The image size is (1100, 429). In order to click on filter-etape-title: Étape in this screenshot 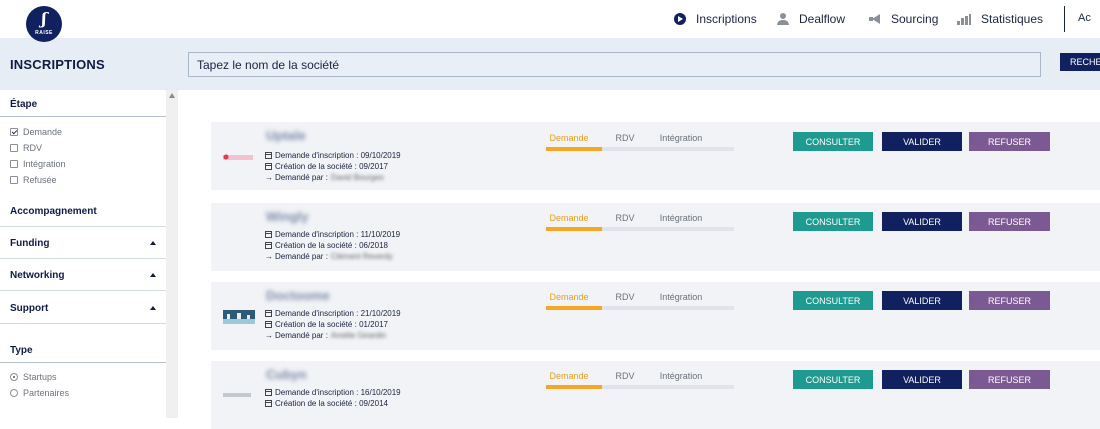, I will do `click(24, 104)`.